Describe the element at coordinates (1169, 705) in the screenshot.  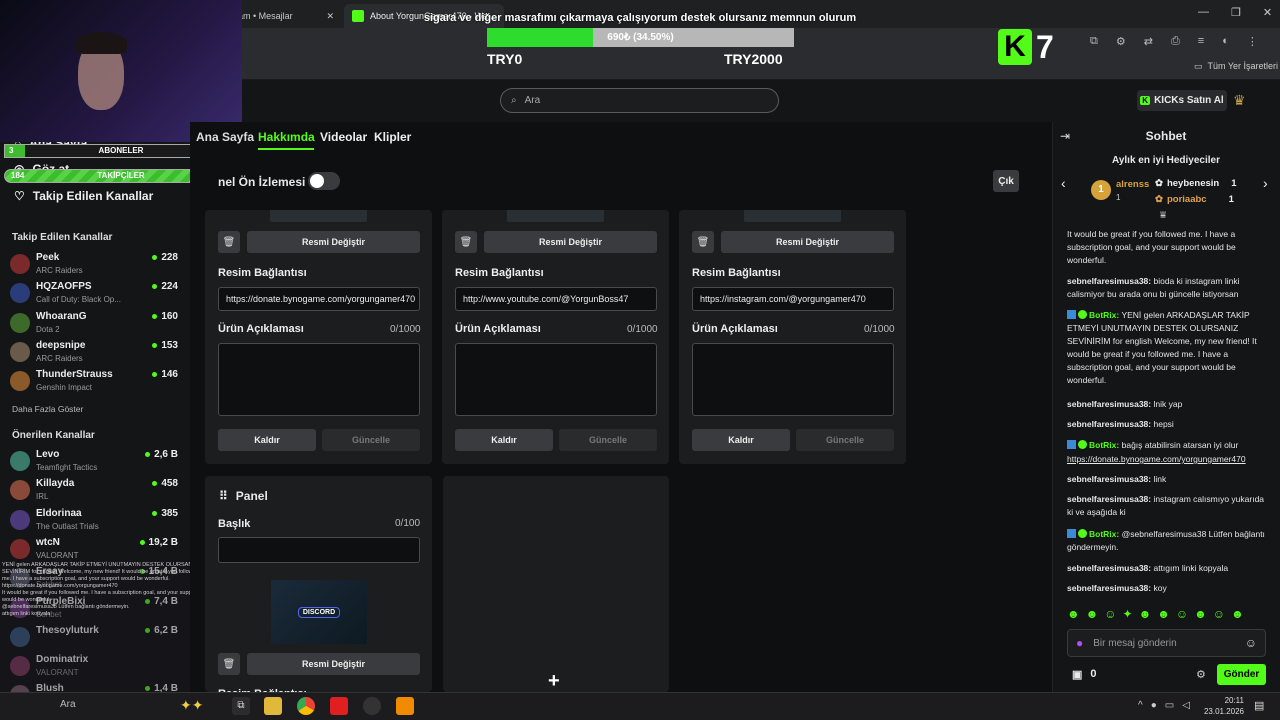
I see `network-icon: ▭` at that location.